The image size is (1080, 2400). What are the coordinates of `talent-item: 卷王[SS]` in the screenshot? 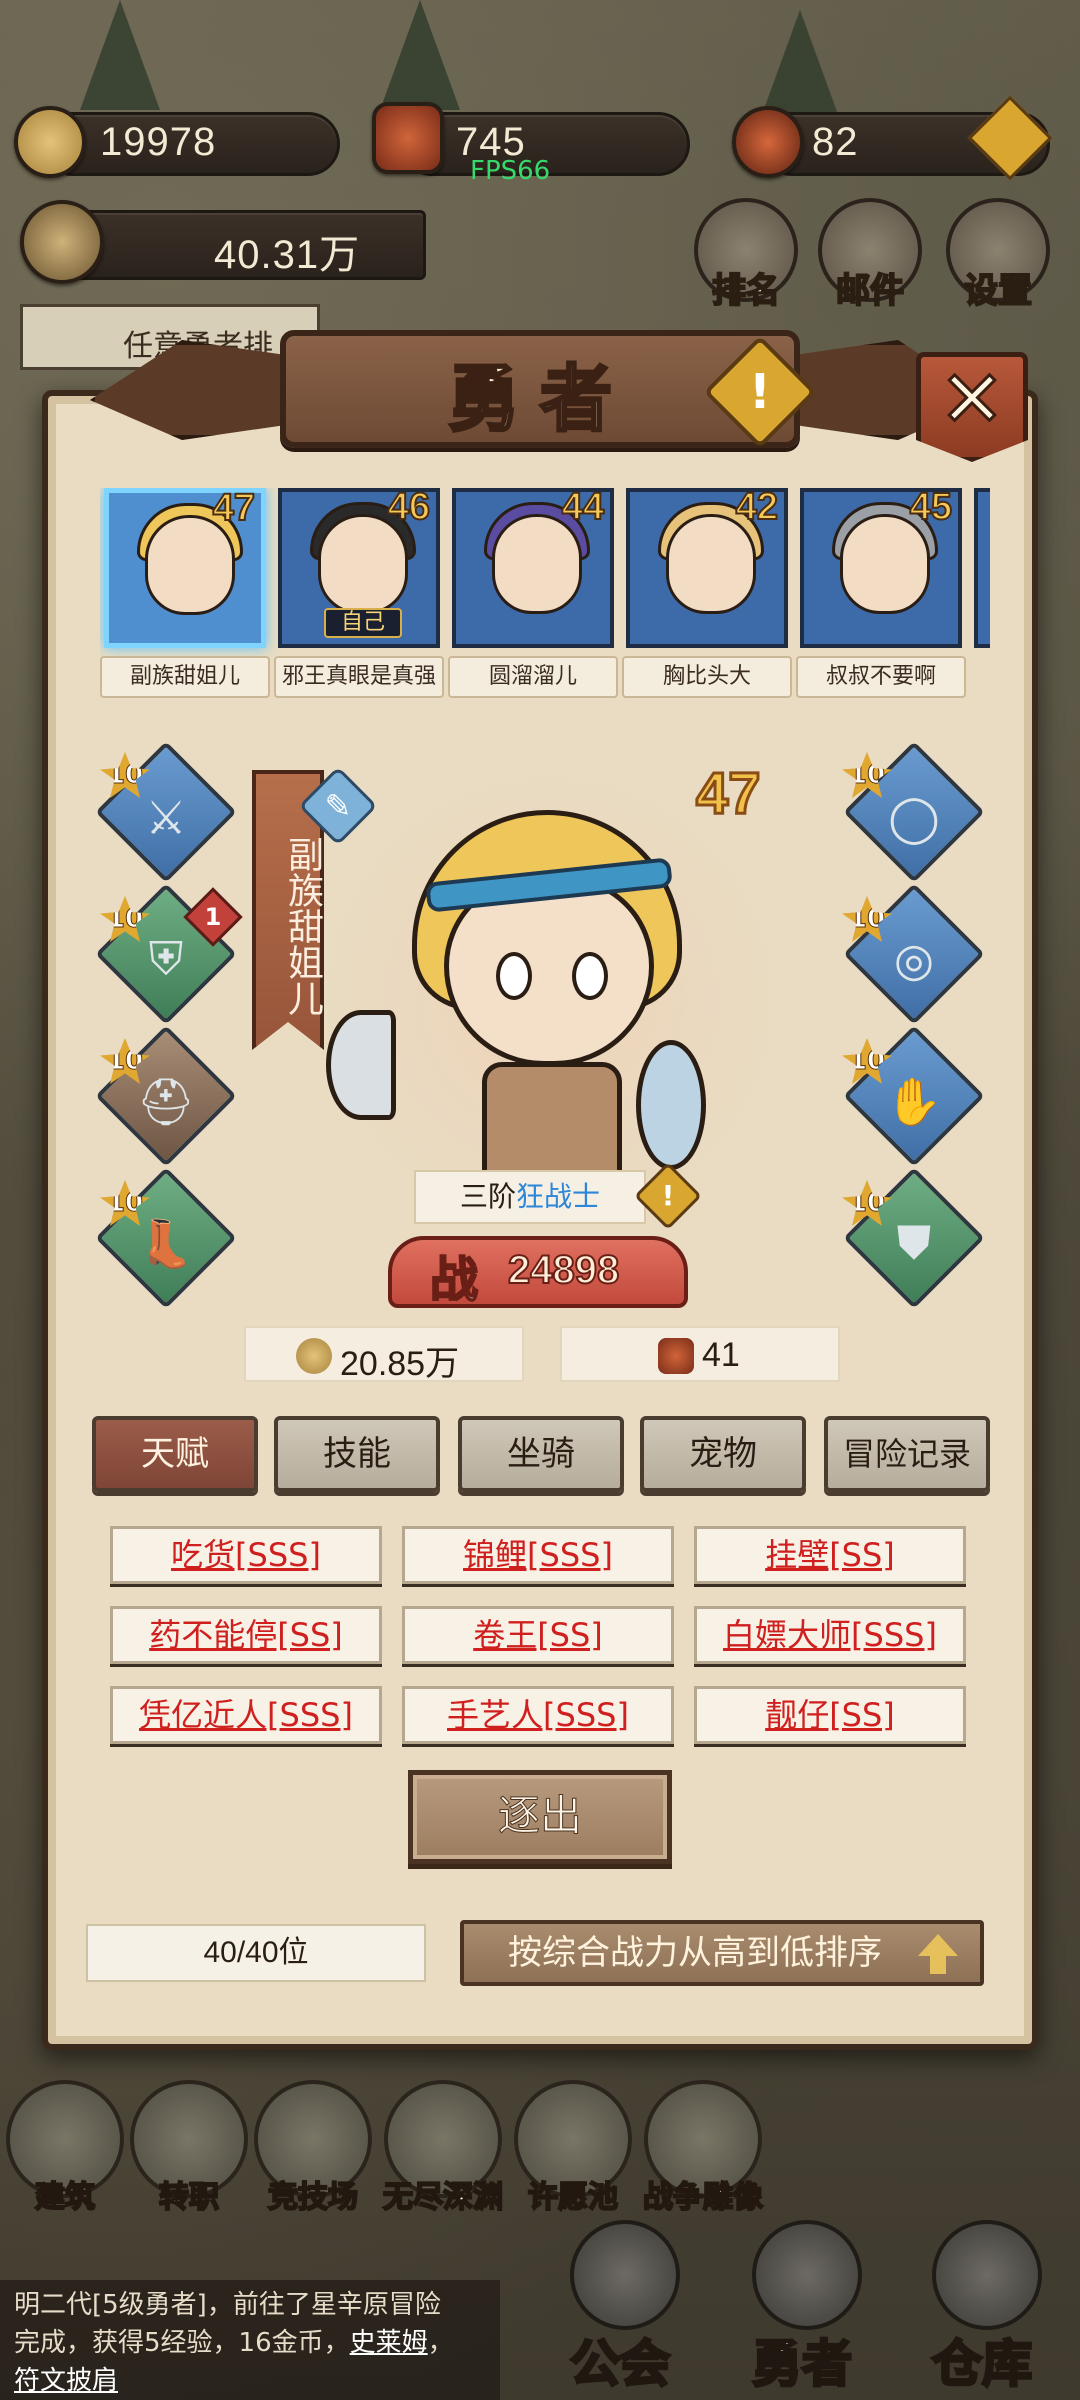 It's located at (538, 1635).